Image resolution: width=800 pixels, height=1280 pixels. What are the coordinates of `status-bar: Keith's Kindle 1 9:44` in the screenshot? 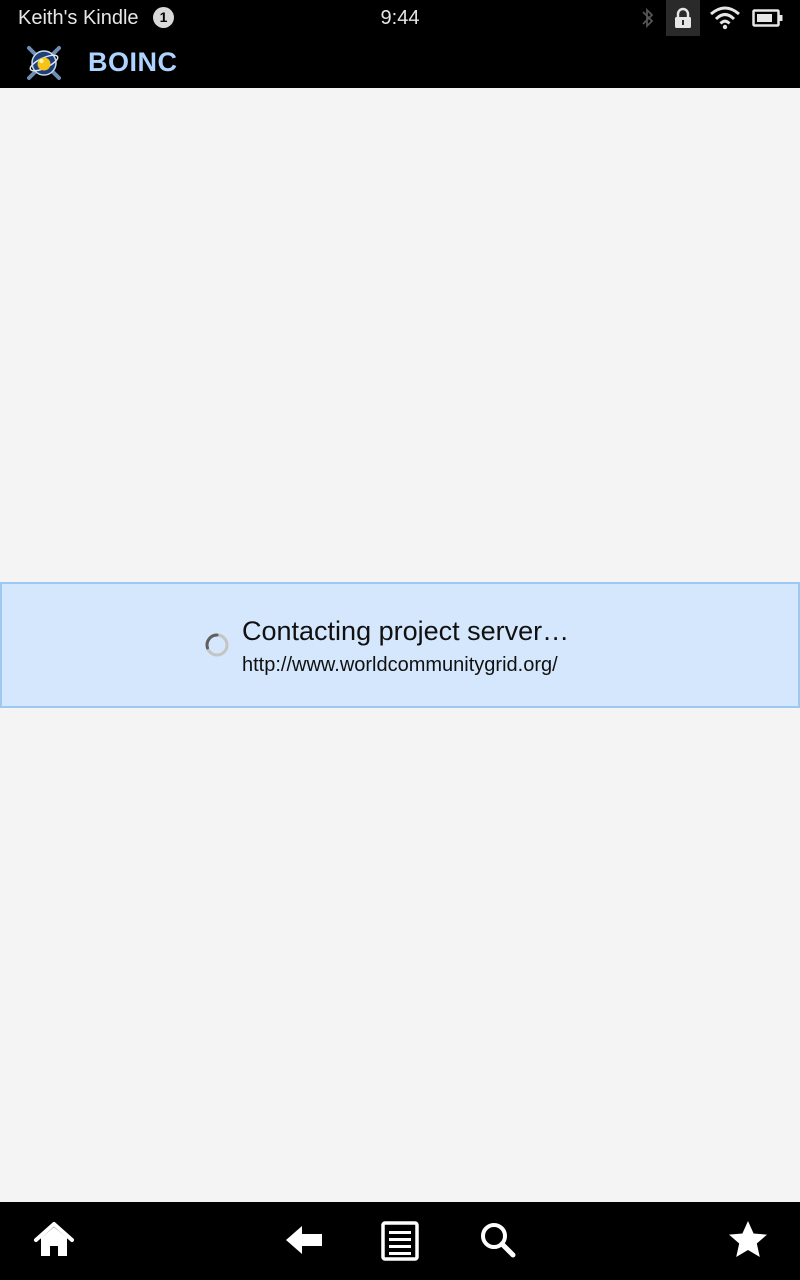 It's located at (400, 18).